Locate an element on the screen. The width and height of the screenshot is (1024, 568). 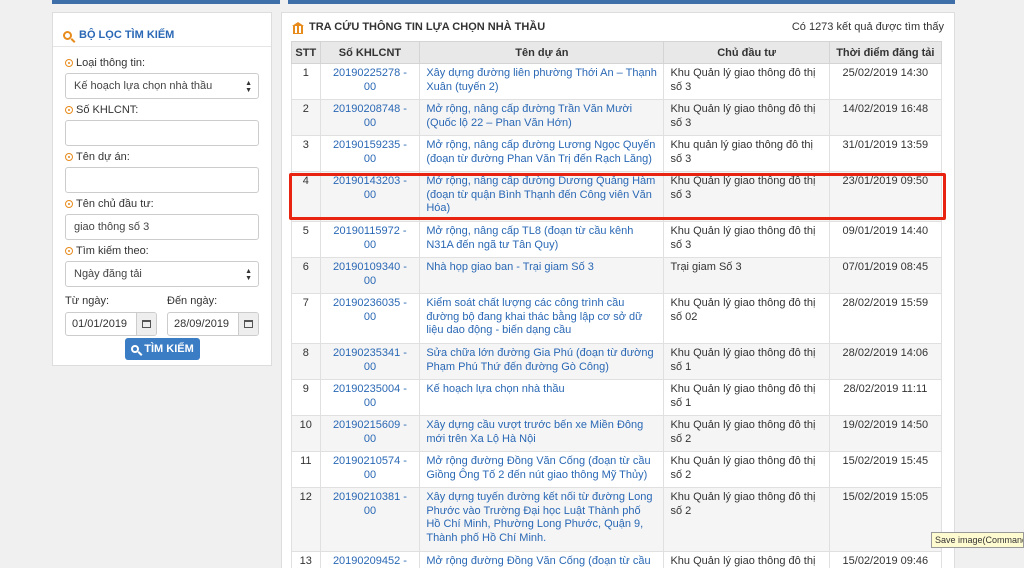
col-thoi-diem: Thời điểm đăng tải is located at coordinates (885, 52).